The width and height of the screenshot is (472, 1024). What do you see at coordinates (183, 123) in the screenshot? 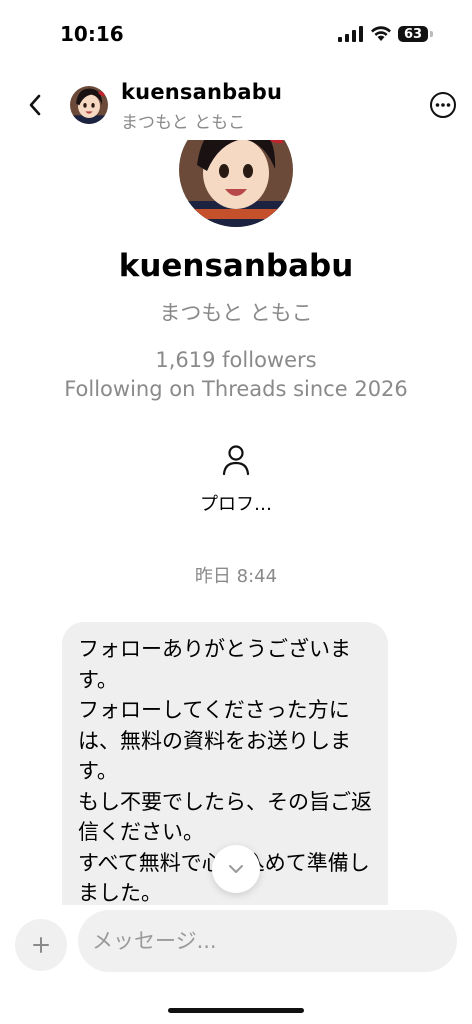
I see `header-display-name: まつもと ともこ` at bounding box center [183, 123].